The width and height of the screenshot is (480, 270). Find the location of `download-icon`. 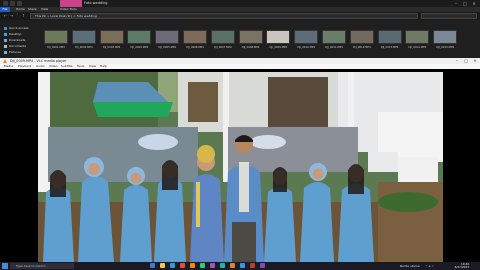

download-icon is located at coordinates (5, 40).